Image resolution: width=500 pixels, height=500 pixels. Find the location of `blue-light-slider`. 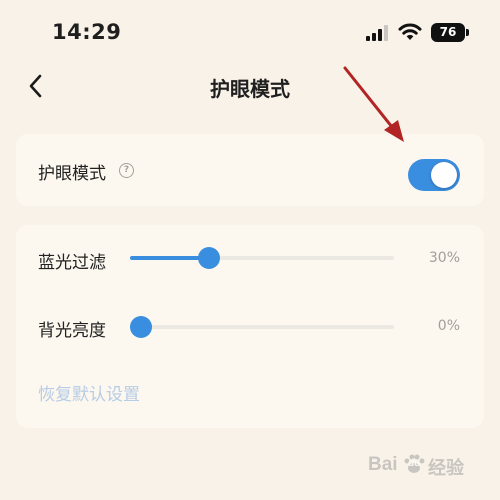

blue-light-slider is located at coordinates (262, 258).